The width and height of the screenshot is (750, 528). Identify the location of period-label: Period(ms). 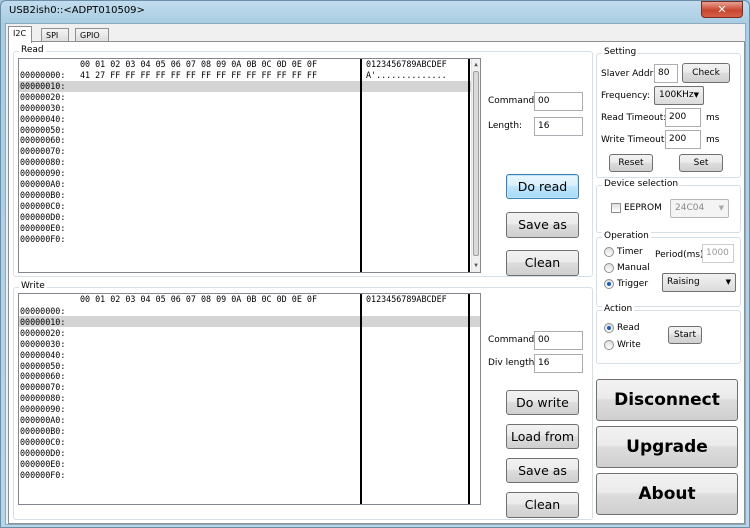
(679, 255).